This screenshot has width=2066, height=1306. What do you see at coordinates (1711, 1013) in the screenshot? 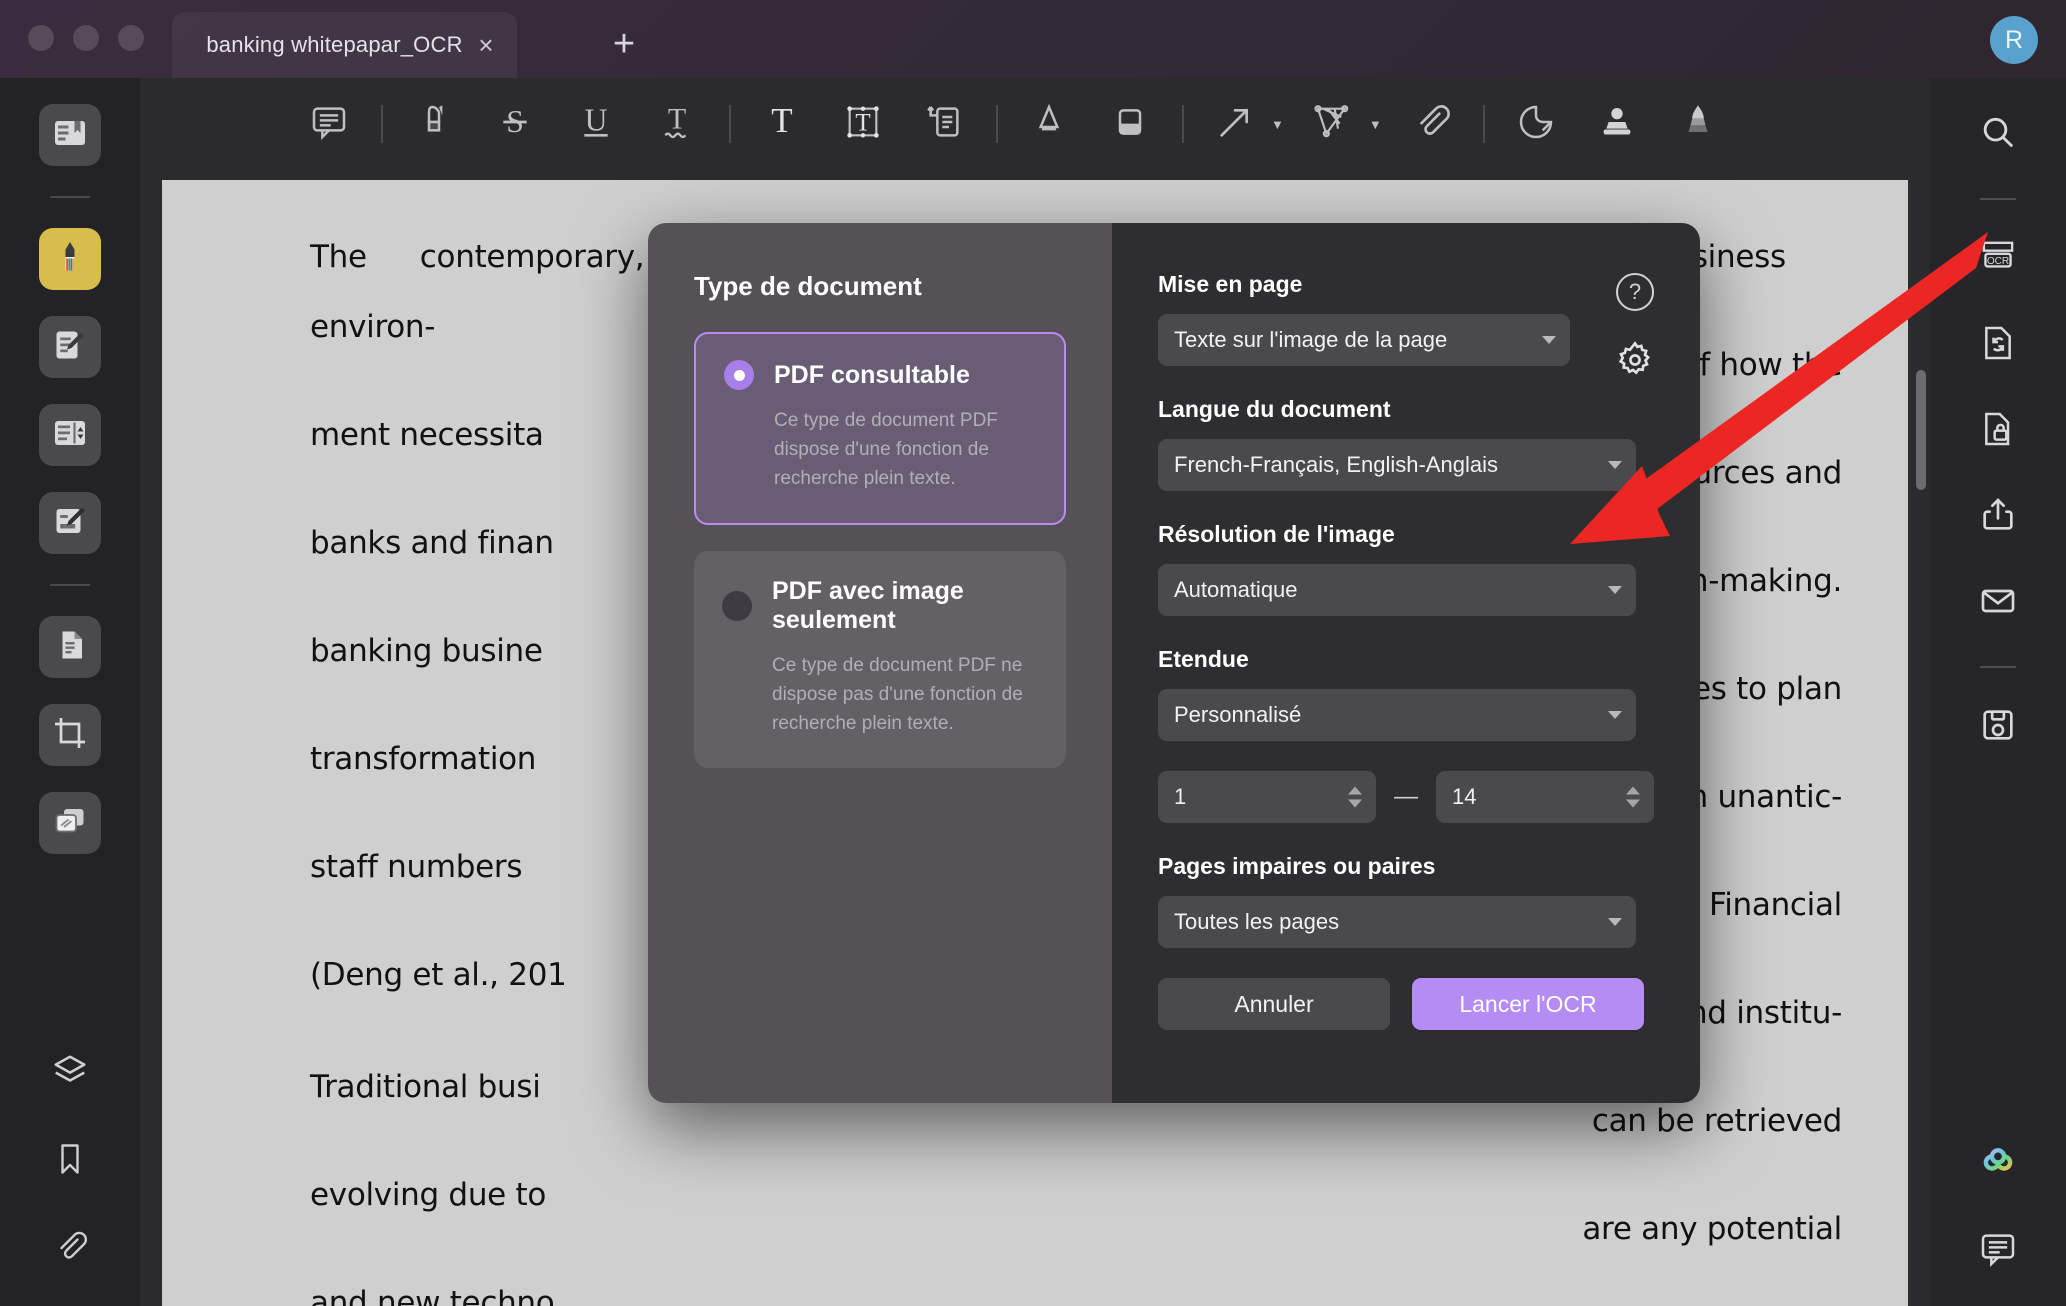
I see `doc-line: time, and institu-` at bounding box center [1711, 1013].